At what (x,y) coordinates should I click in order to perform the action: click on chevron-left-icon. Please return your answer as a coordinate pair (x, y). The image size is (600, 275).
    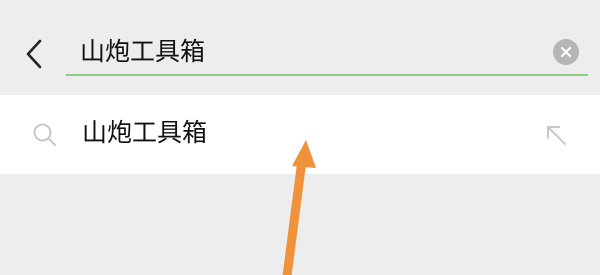
    Looking at the image, I should click on (34, 54).